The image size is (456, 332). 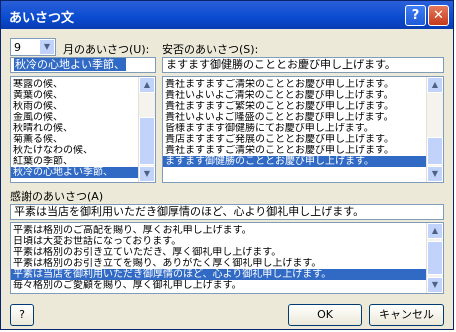 I want to click on list-item: 金風の候、, so click(x=75, y=117).